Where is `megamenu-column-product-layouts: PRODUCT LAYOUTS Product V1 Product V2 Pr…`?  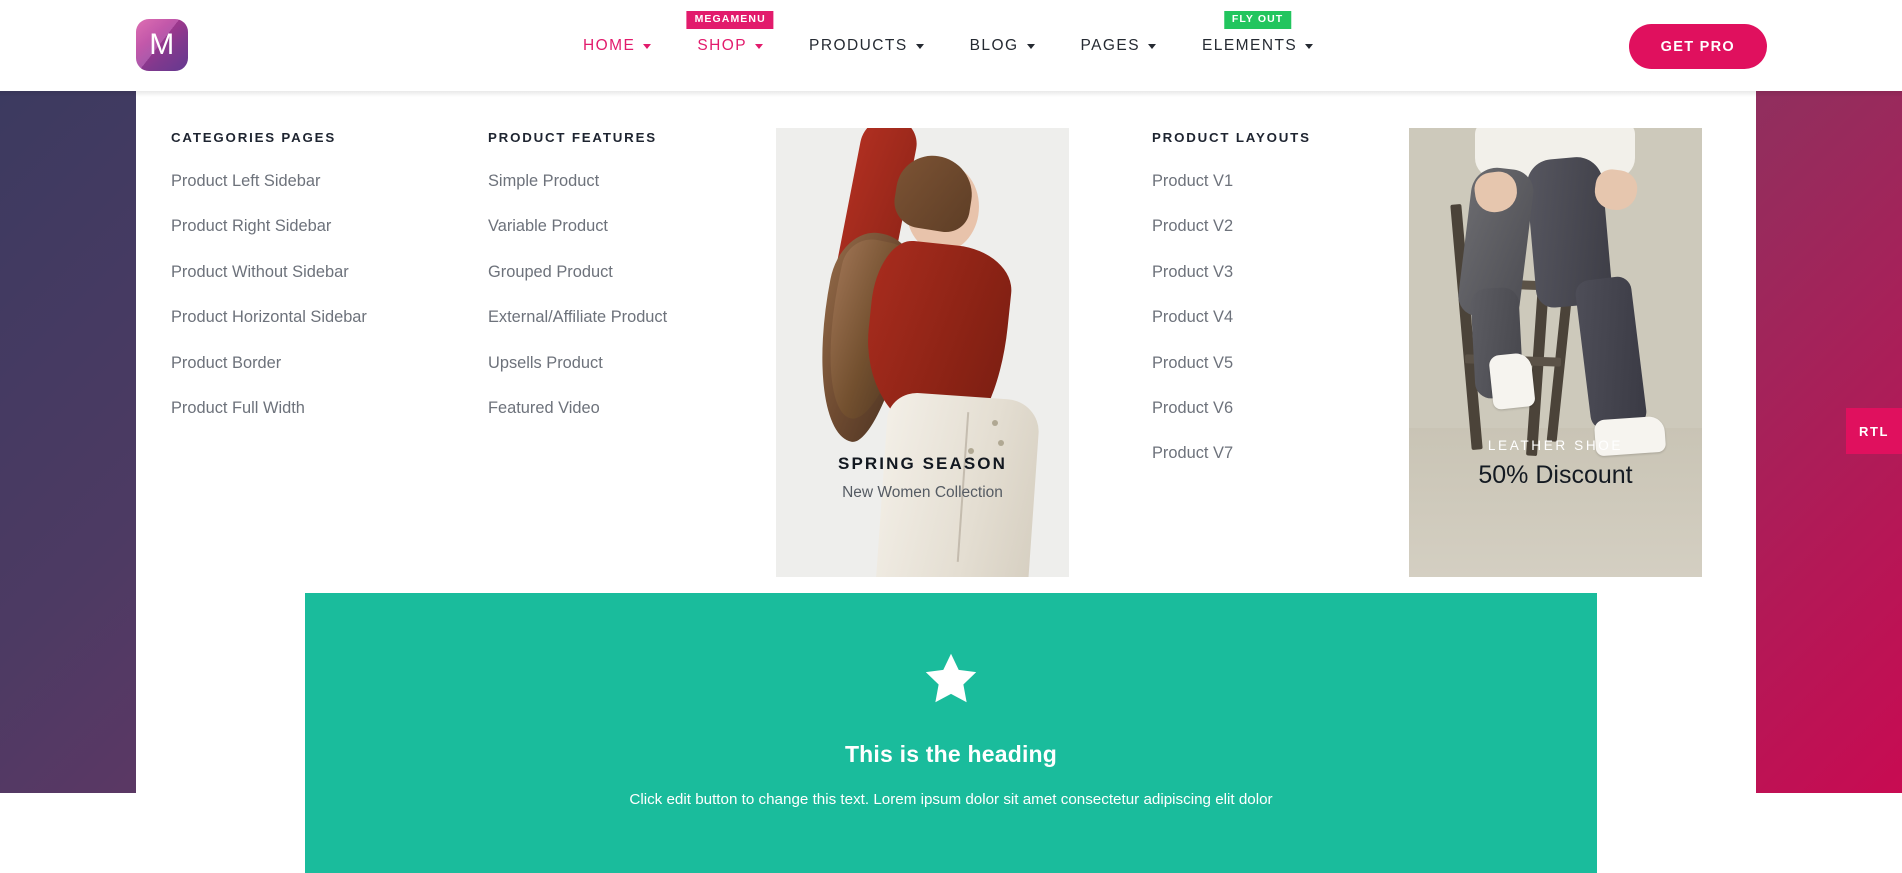
megamenu-column-product-layouts: PRODUCT LAYOUTS Product V1 Product V2 Pr… is located at coordinates (1287, 296).